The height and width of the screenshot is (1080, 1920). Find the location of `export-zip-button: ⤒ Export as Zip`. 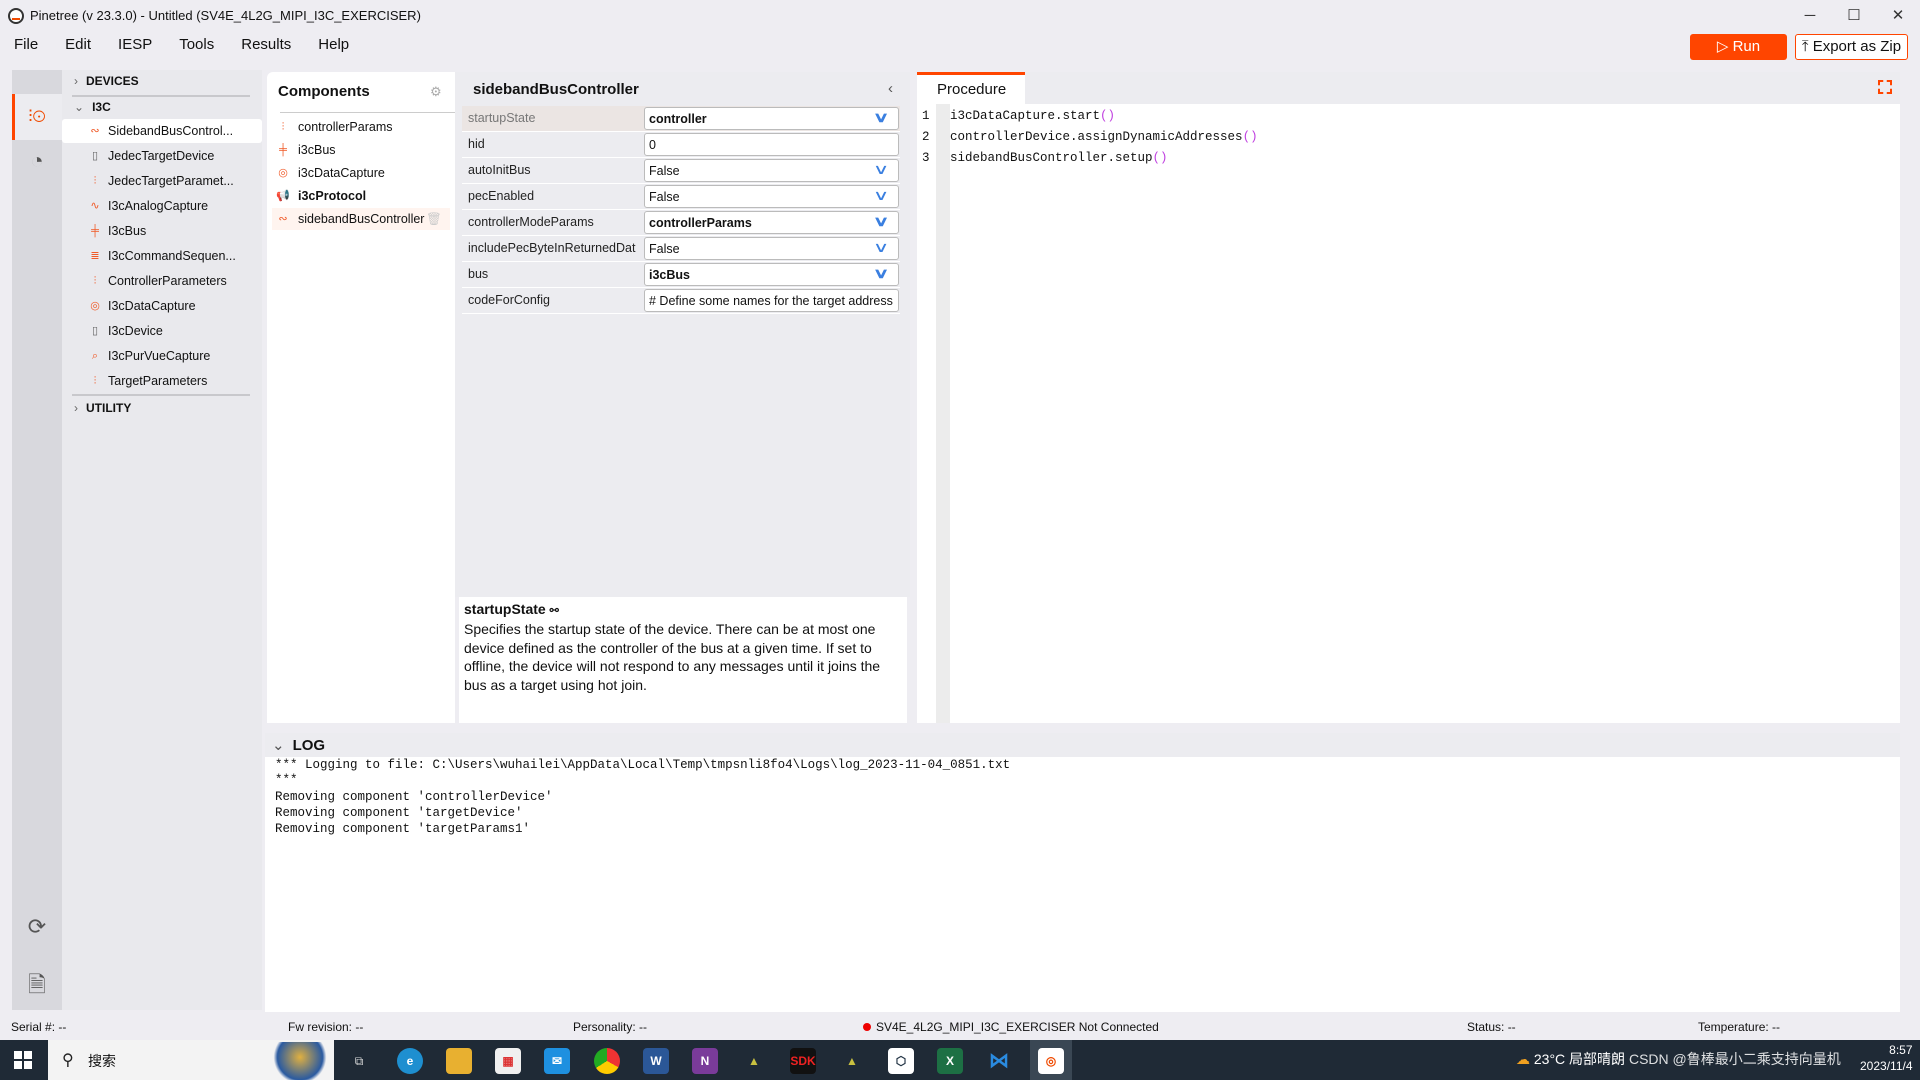

export-zip-button: ⤒ Export as Zip is located at coordinates (1851, 47).